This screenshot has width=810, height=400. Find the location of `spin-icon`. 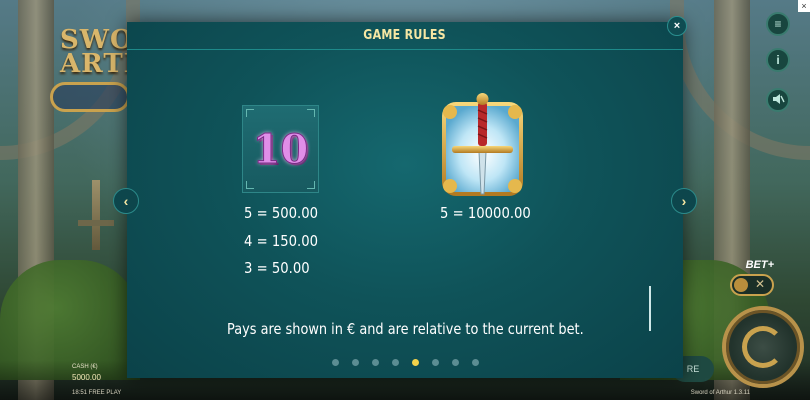

spin-icon is located at coordinates (763, 347).